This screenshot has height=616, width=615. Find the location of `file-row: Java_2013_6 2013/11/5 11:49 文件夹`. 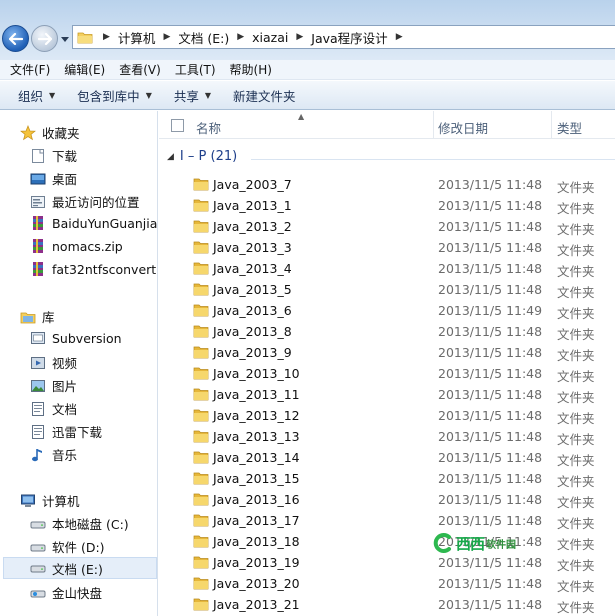

file-row: Java_2013_6 2013/11/5 11:49 文件夹 is located at coordinates (387, 310).